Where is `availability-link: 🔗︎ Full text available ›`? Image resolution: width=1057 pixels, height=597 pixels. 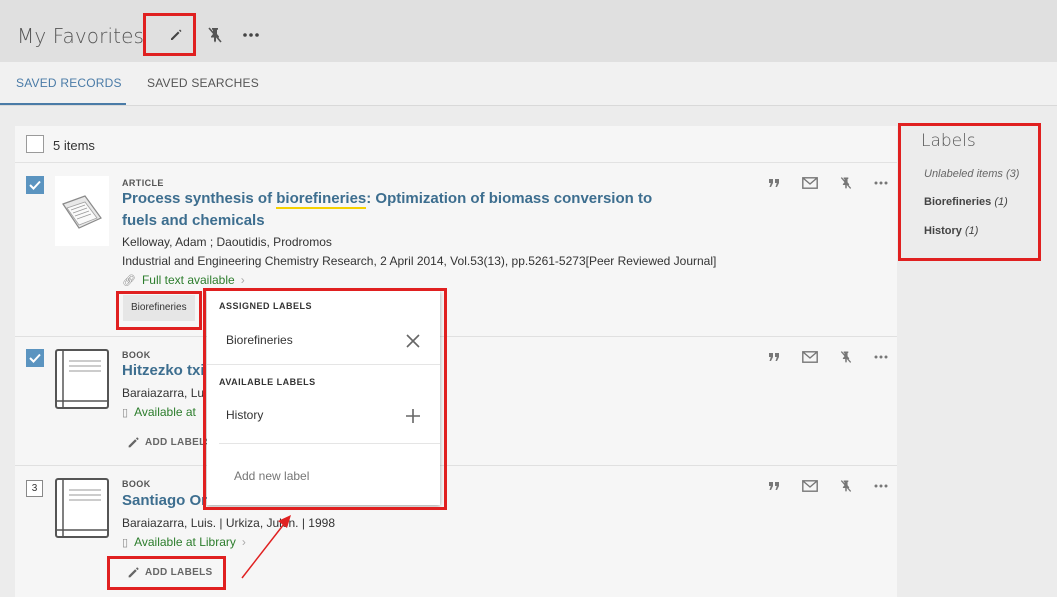 availability-link: 🔗︎ Full text available › is located at coordinates (183, 280).